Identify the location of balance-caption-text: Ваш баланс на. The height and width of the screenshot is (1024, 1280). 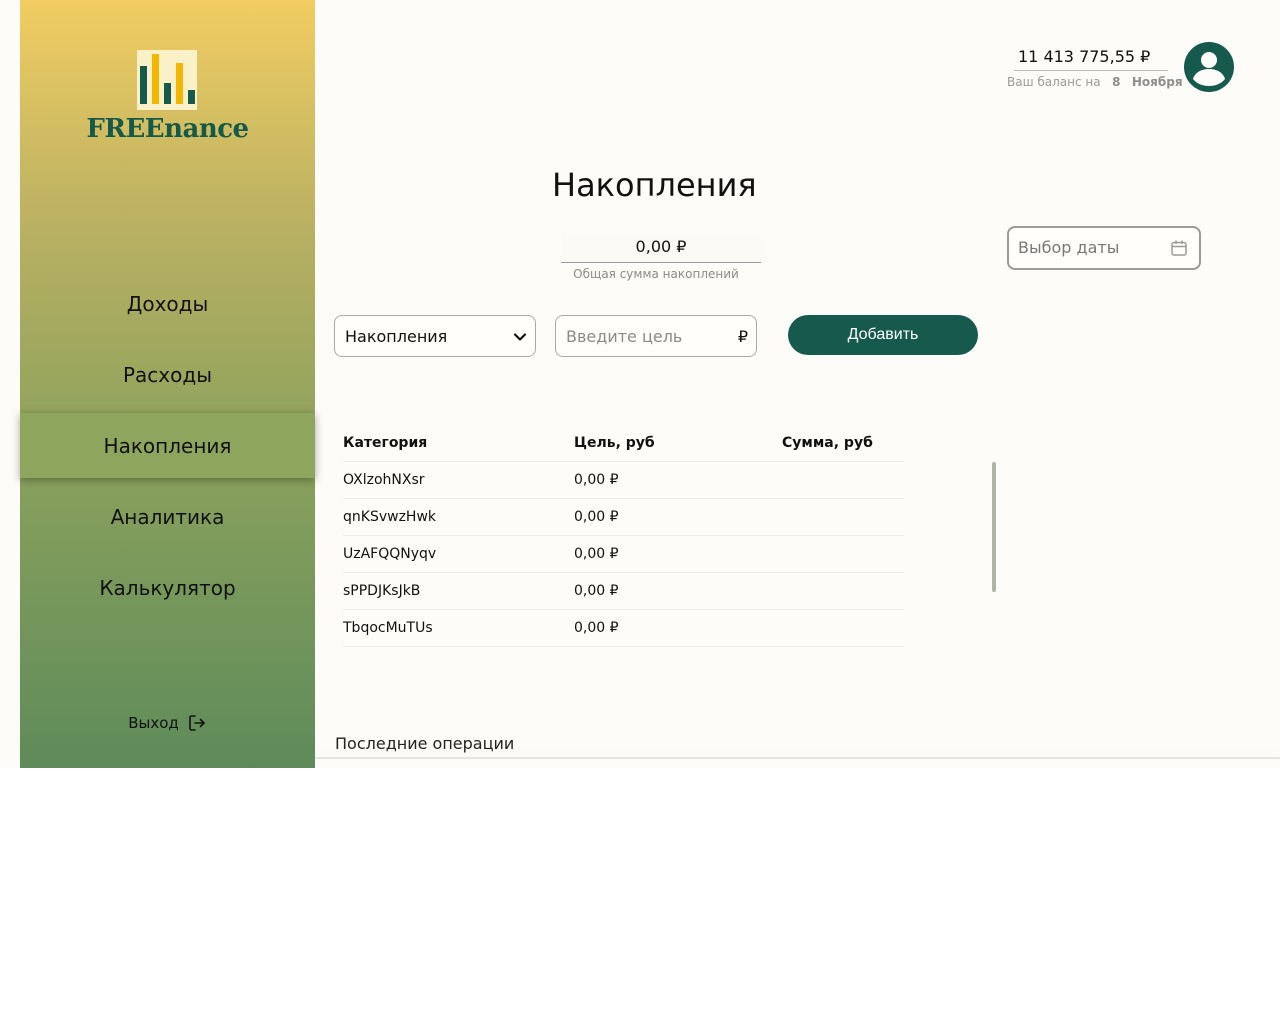
(1054, 82).